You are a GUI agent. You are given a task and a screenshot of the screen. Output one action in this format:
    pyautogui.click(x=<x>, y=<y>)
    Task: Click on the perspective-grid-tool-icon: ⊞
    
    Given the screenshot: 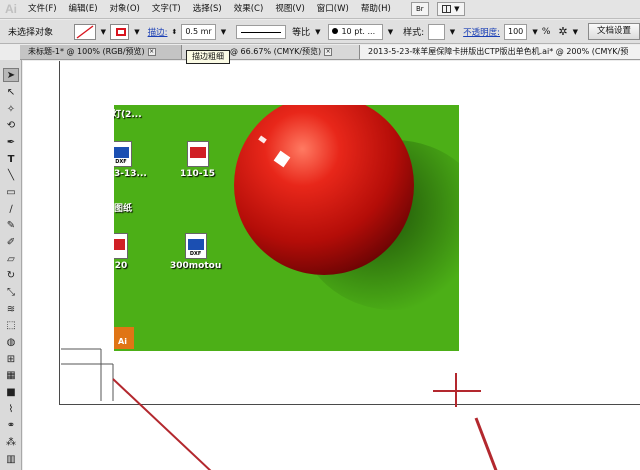 What is the action you would take?
    pyautogui.click(x=11, y=359)
    